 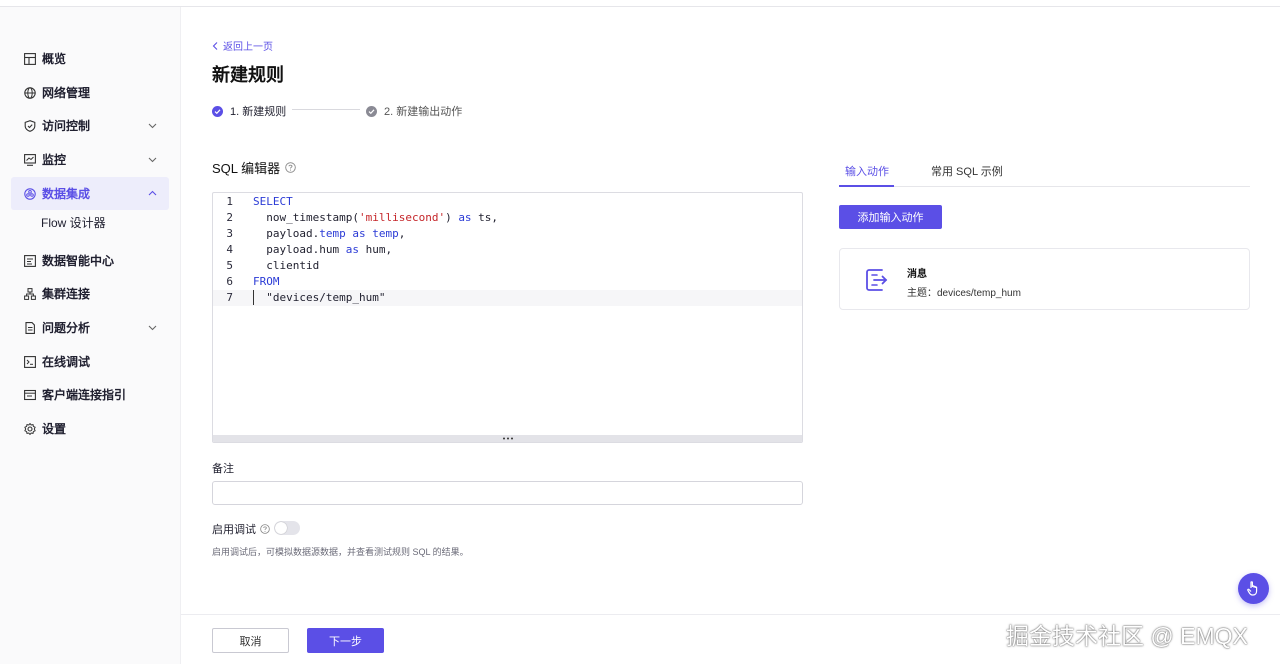 What do you see at coordinates (867, 171) in the screenshot?
I see `tab-input-actions: 输入动作` at bounding box center [867, 171].